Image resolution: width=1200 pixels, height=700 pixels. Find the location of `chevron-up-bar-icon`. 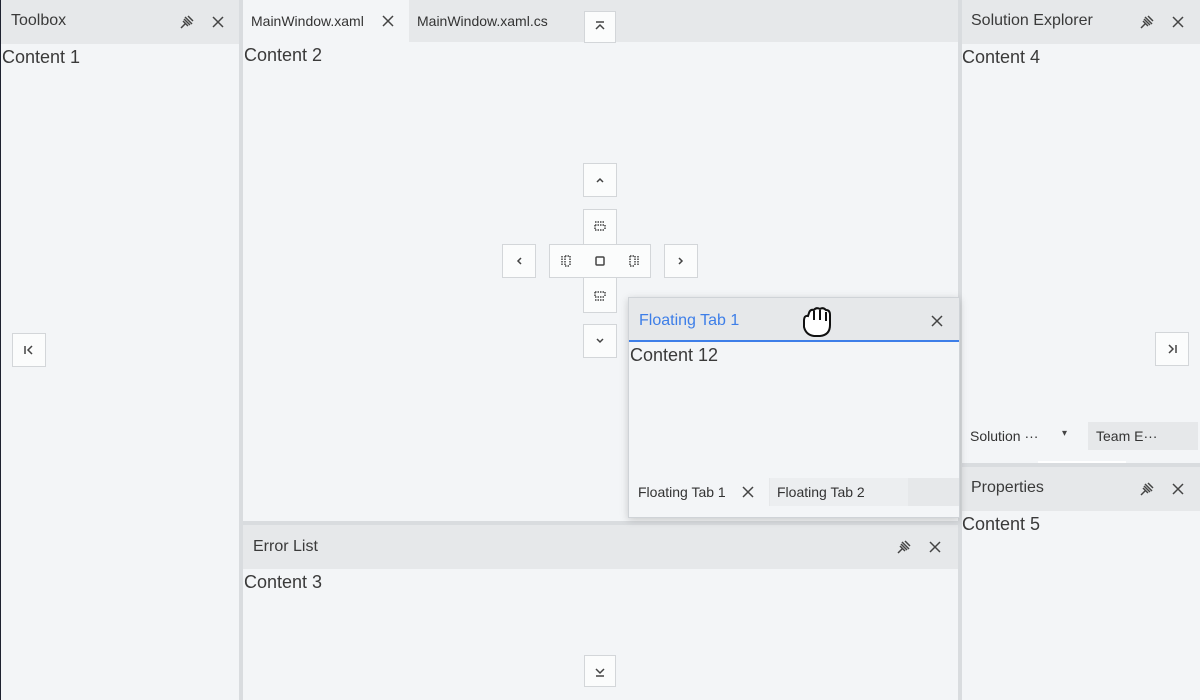

chevron-up-bar-icon is located at coordinates (600, 25).